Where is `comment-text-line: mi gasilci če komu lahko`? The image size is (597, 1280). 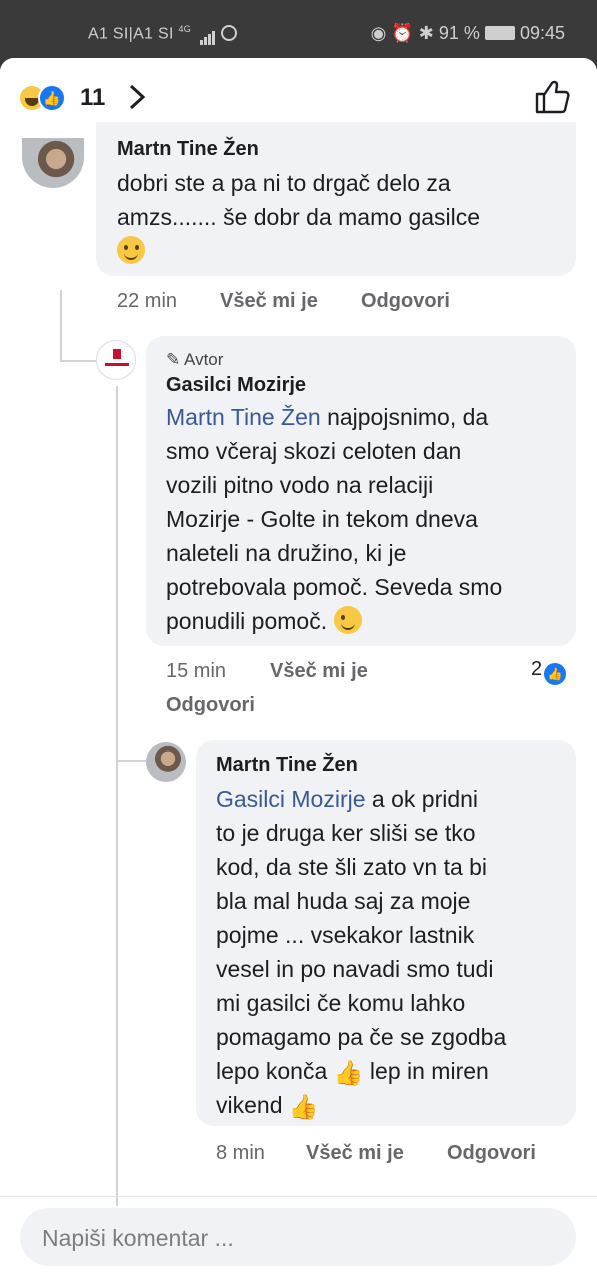 comment-text-line: mi gasilci če komu lahko is located at coordinates (341, 1003).